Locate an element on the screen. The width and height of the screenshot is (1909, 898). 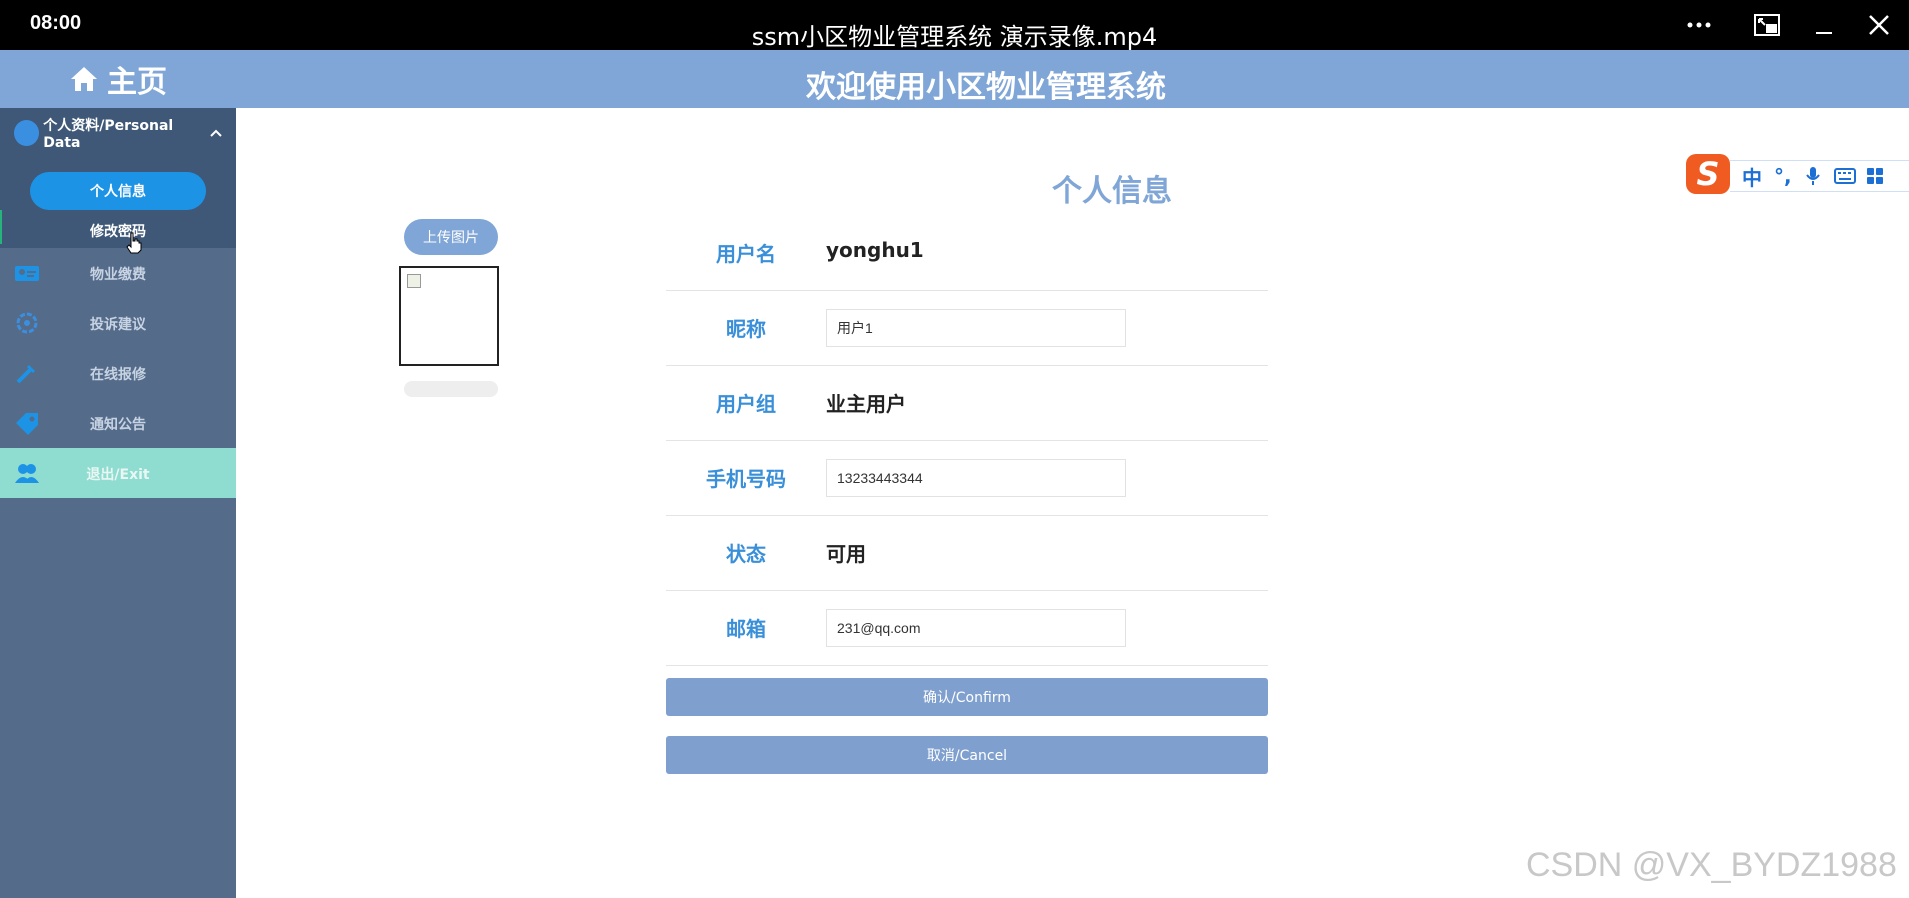
confirm-button: 确认/Confirm is located at coordinates (967, 697).